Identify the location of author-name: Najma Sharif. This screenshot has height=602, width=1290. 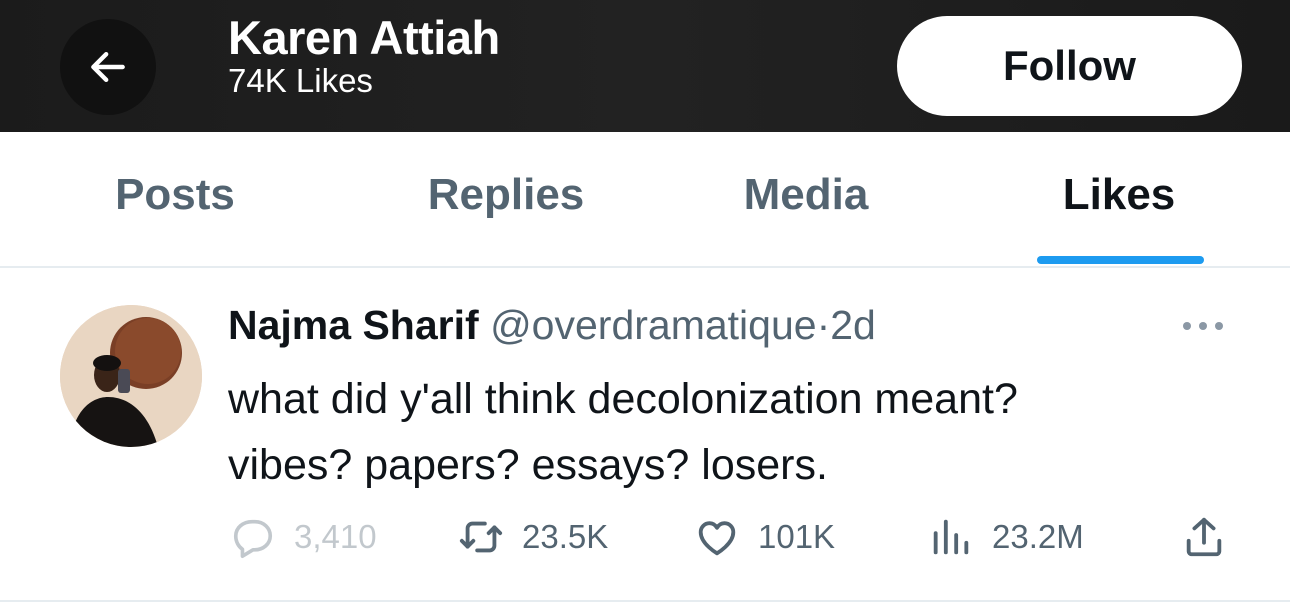
(353, 325).